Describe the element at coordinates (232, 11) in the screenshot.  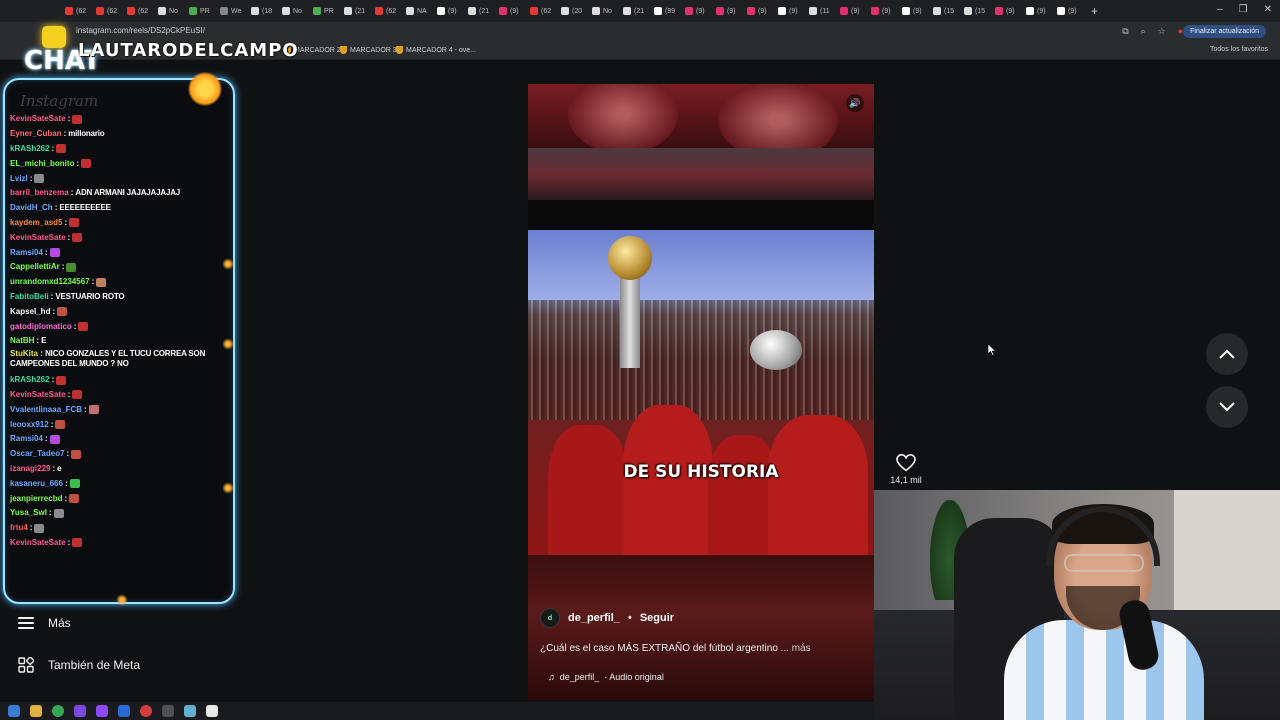
I see `browser-tab: We` at that location.